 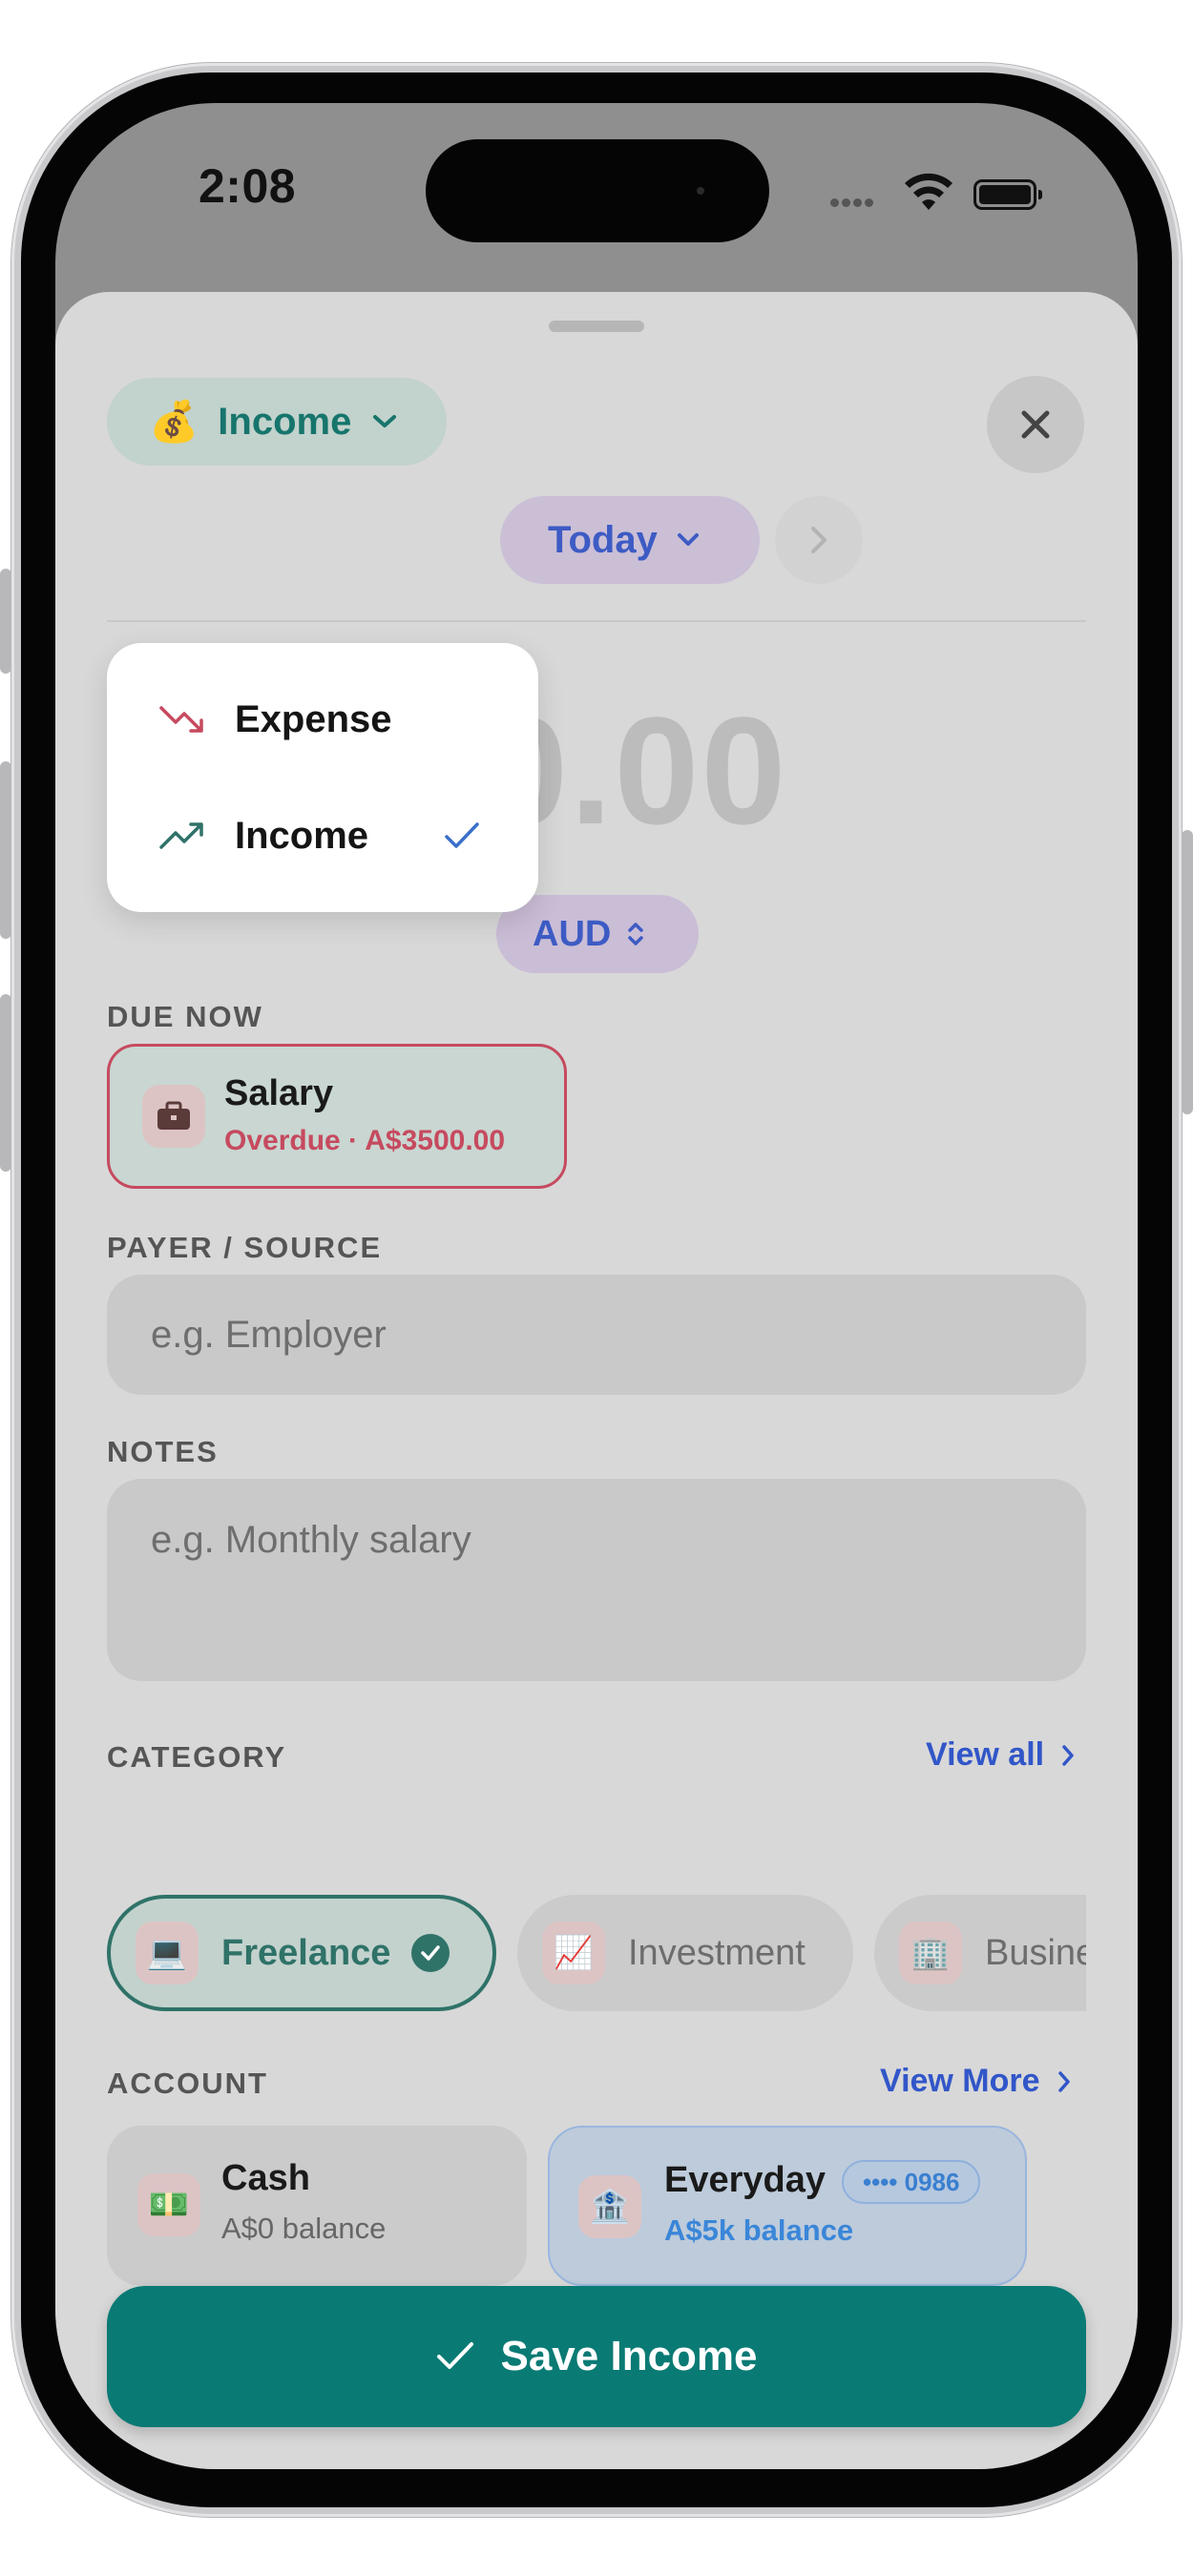 What do you see at coordinates (313, 718) in the screenshot?
I see `menu-item-label: Expense` at bounding box center [313, 718].